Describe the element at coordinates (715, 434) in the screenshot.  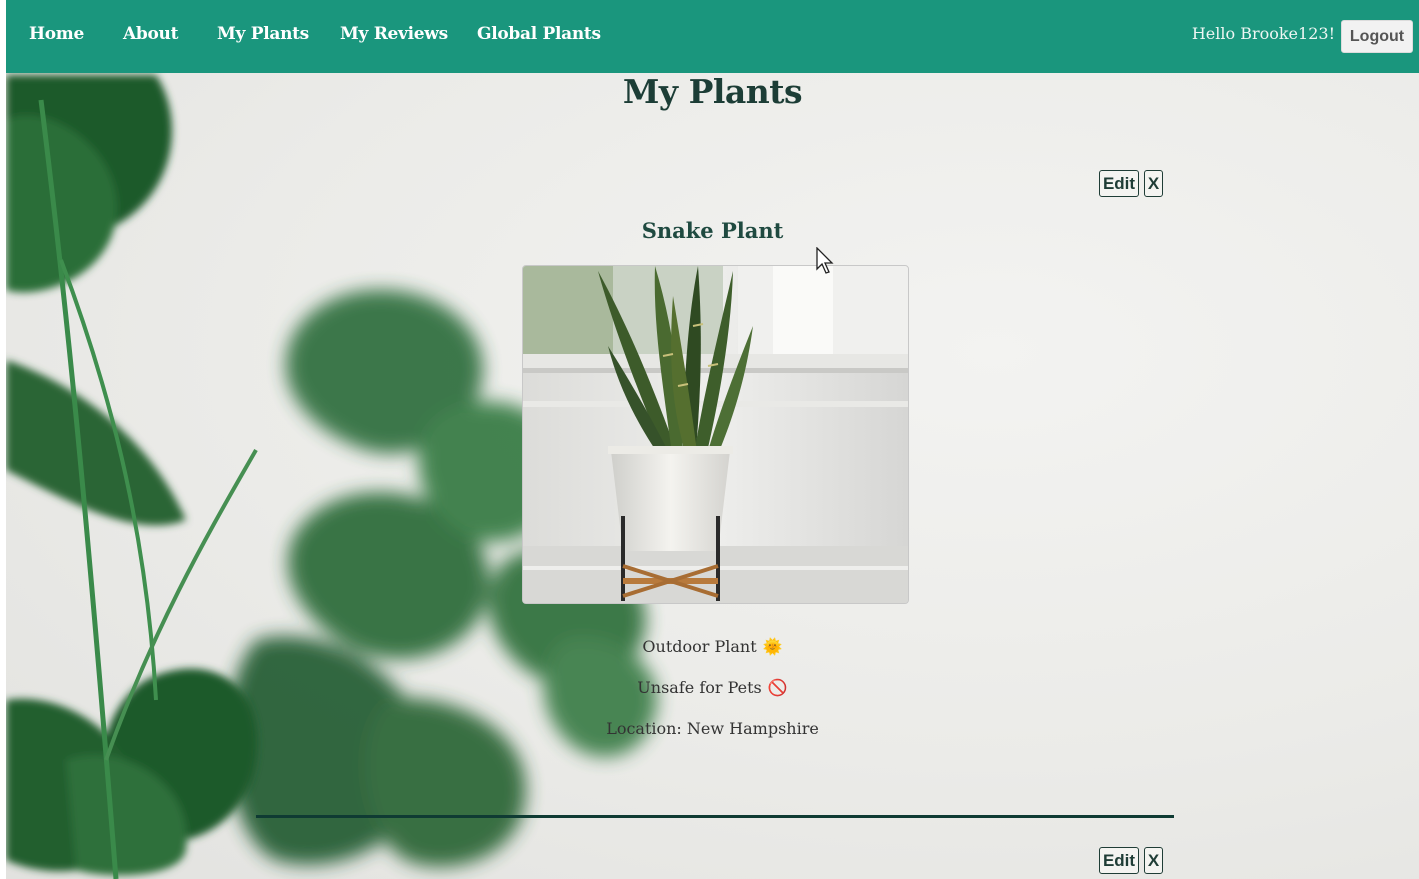
I see `plant-photo` at that location.